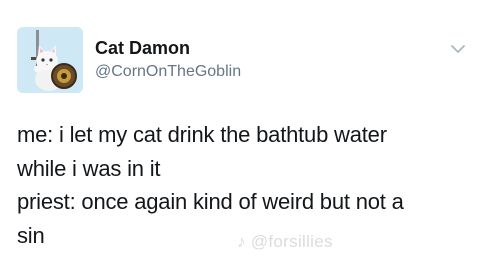 The image size is (480, 264). I want to click on watermark: ♪ @forsillies, so click(285, 242).